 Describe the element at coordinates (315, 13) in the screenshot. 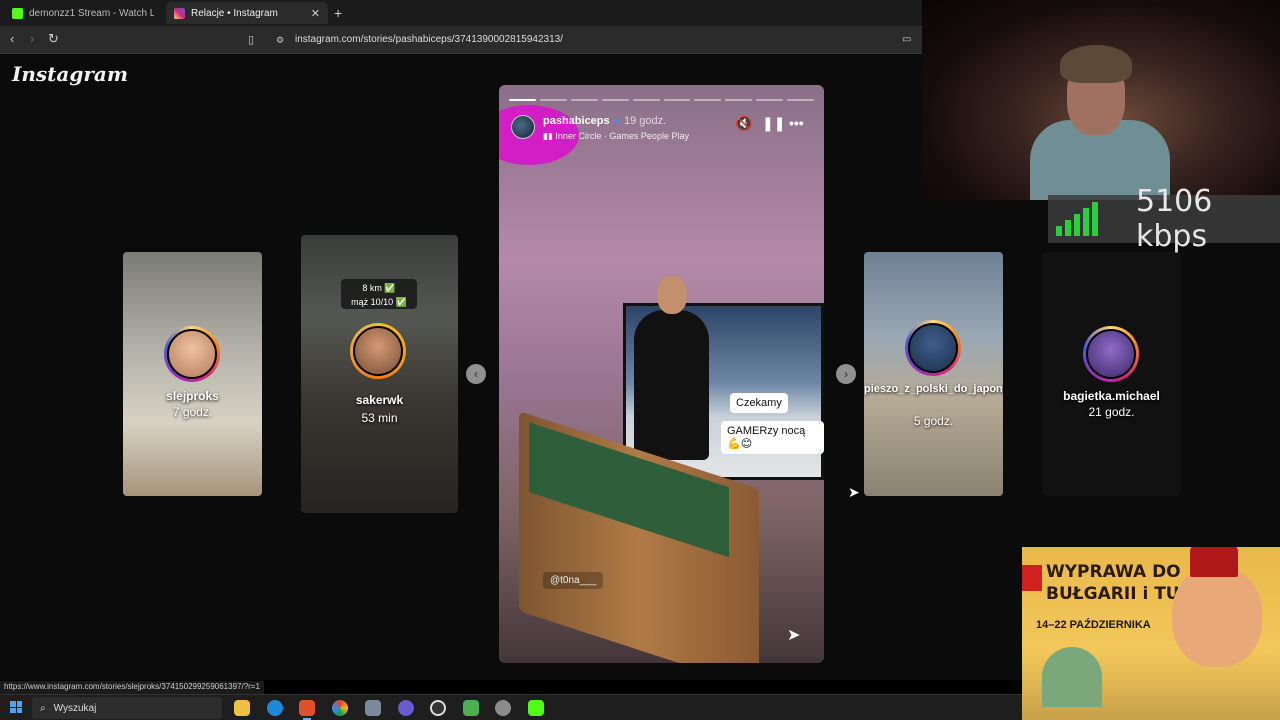

I see `close-tab-icon: ✕` at that location.